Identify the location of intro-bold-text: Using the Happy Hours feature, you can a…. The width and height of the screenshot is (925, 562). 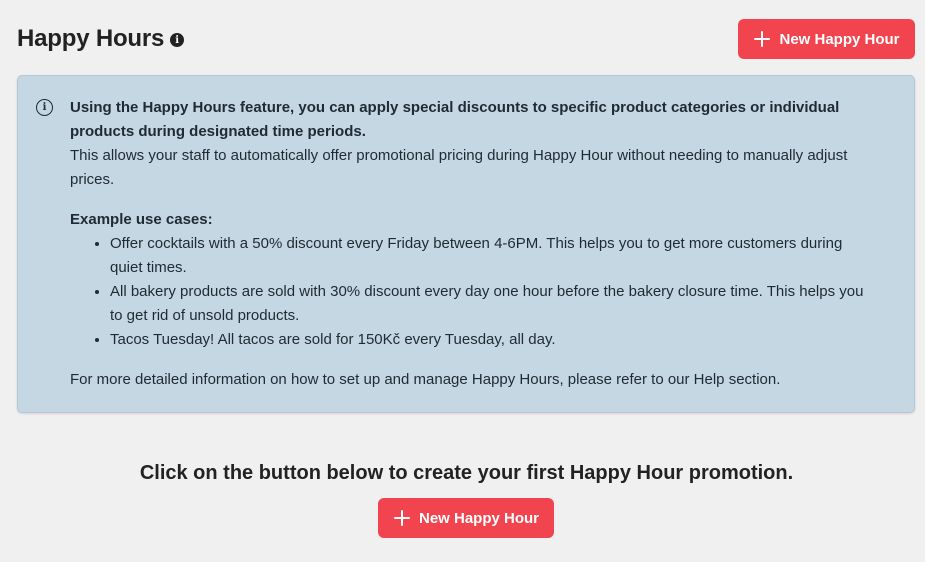
(455, 119).